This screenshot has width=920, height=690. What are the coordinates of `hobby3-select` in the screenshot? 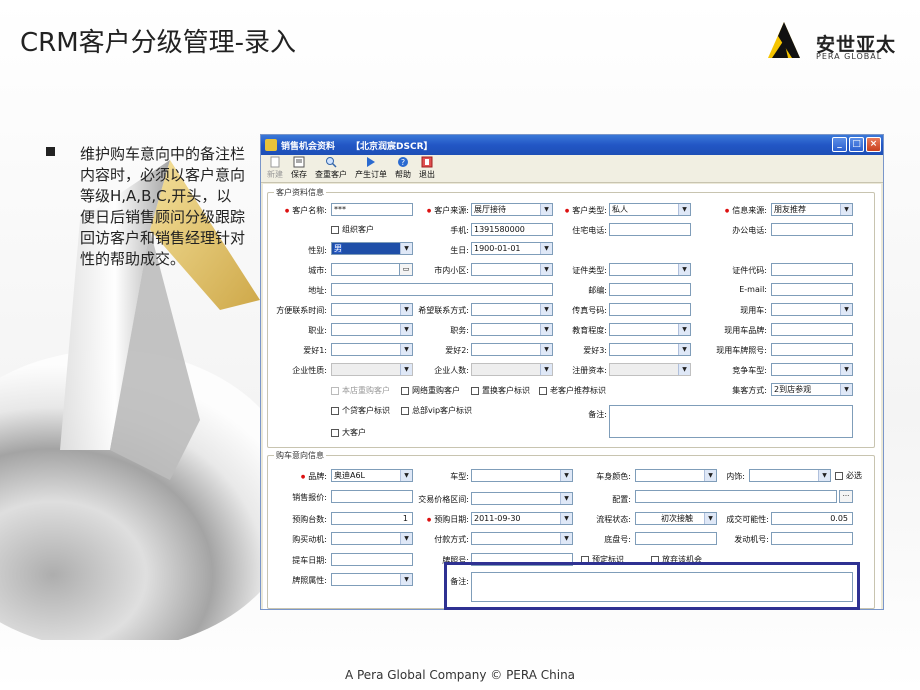 It's located at (650, 349).